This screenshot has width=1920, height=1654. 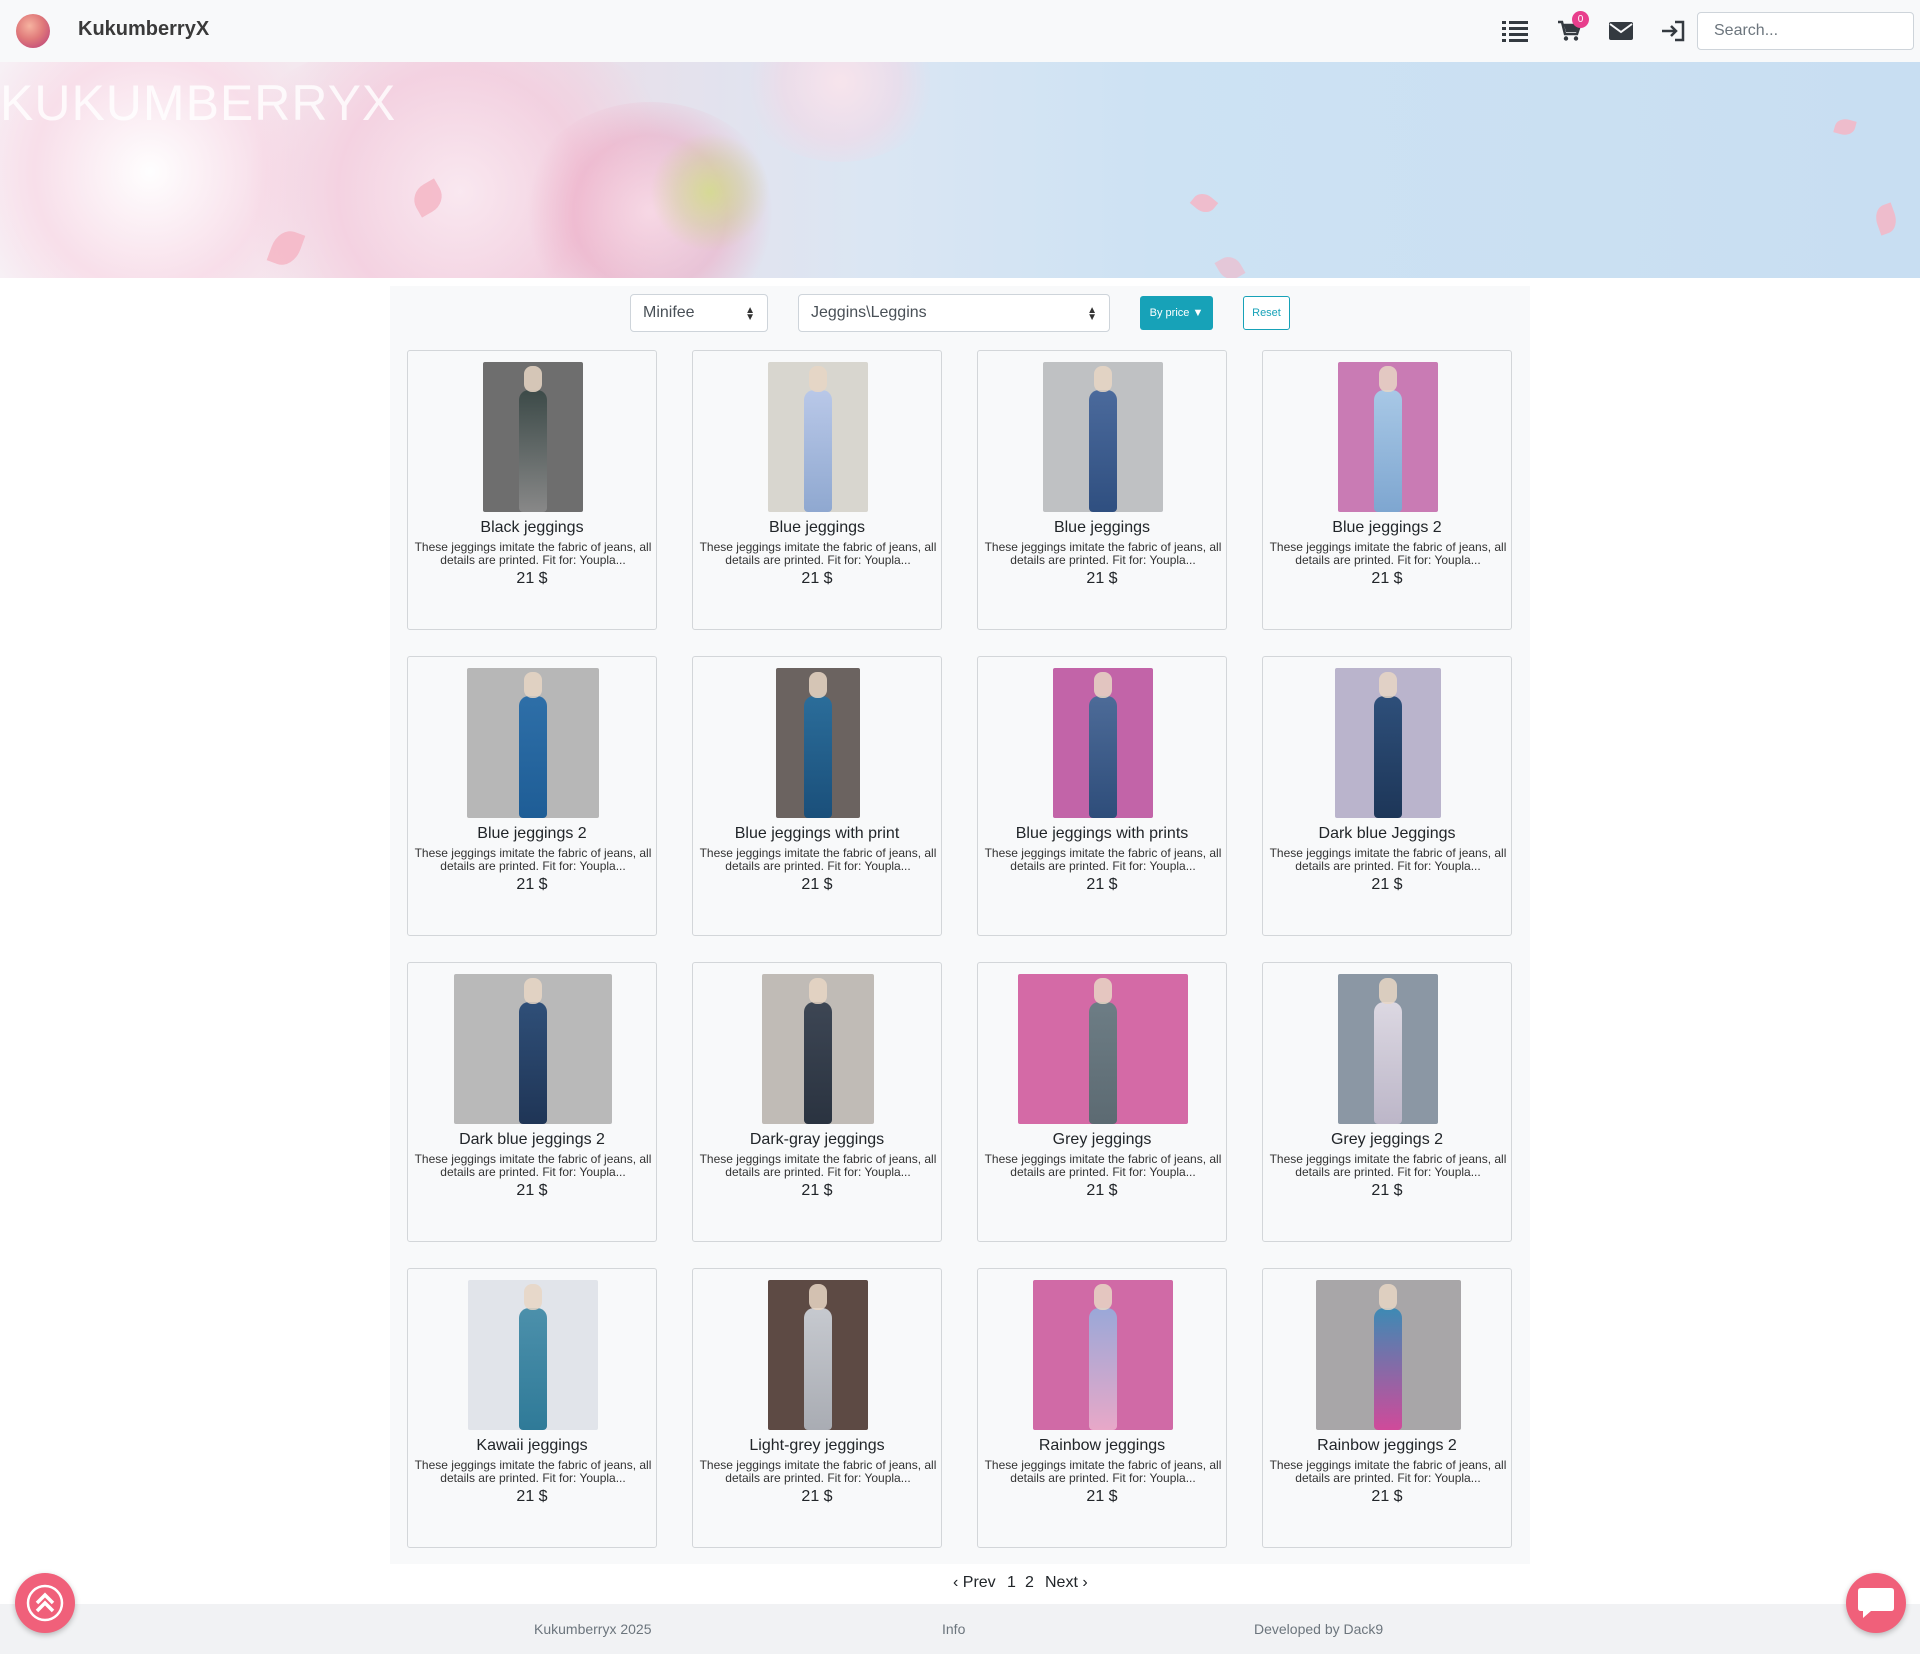 I want to click on product-name: Rainbow jeggings, so click(x=1102, y=1446).